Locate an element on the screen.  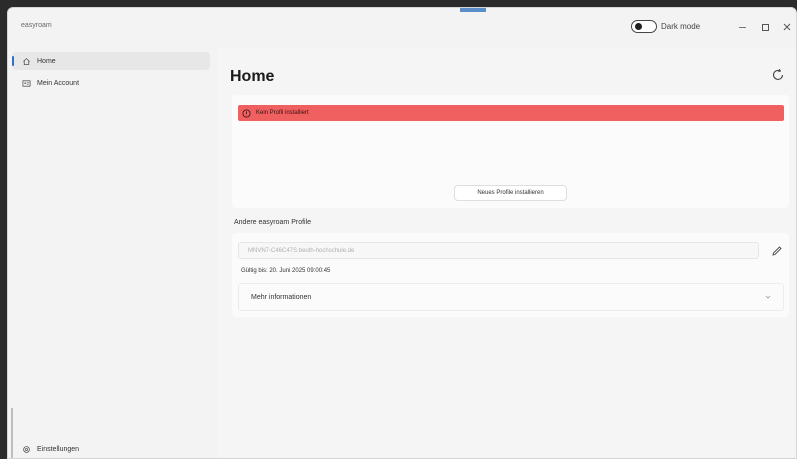
maximize-icon is located at coordinates (765, 27).